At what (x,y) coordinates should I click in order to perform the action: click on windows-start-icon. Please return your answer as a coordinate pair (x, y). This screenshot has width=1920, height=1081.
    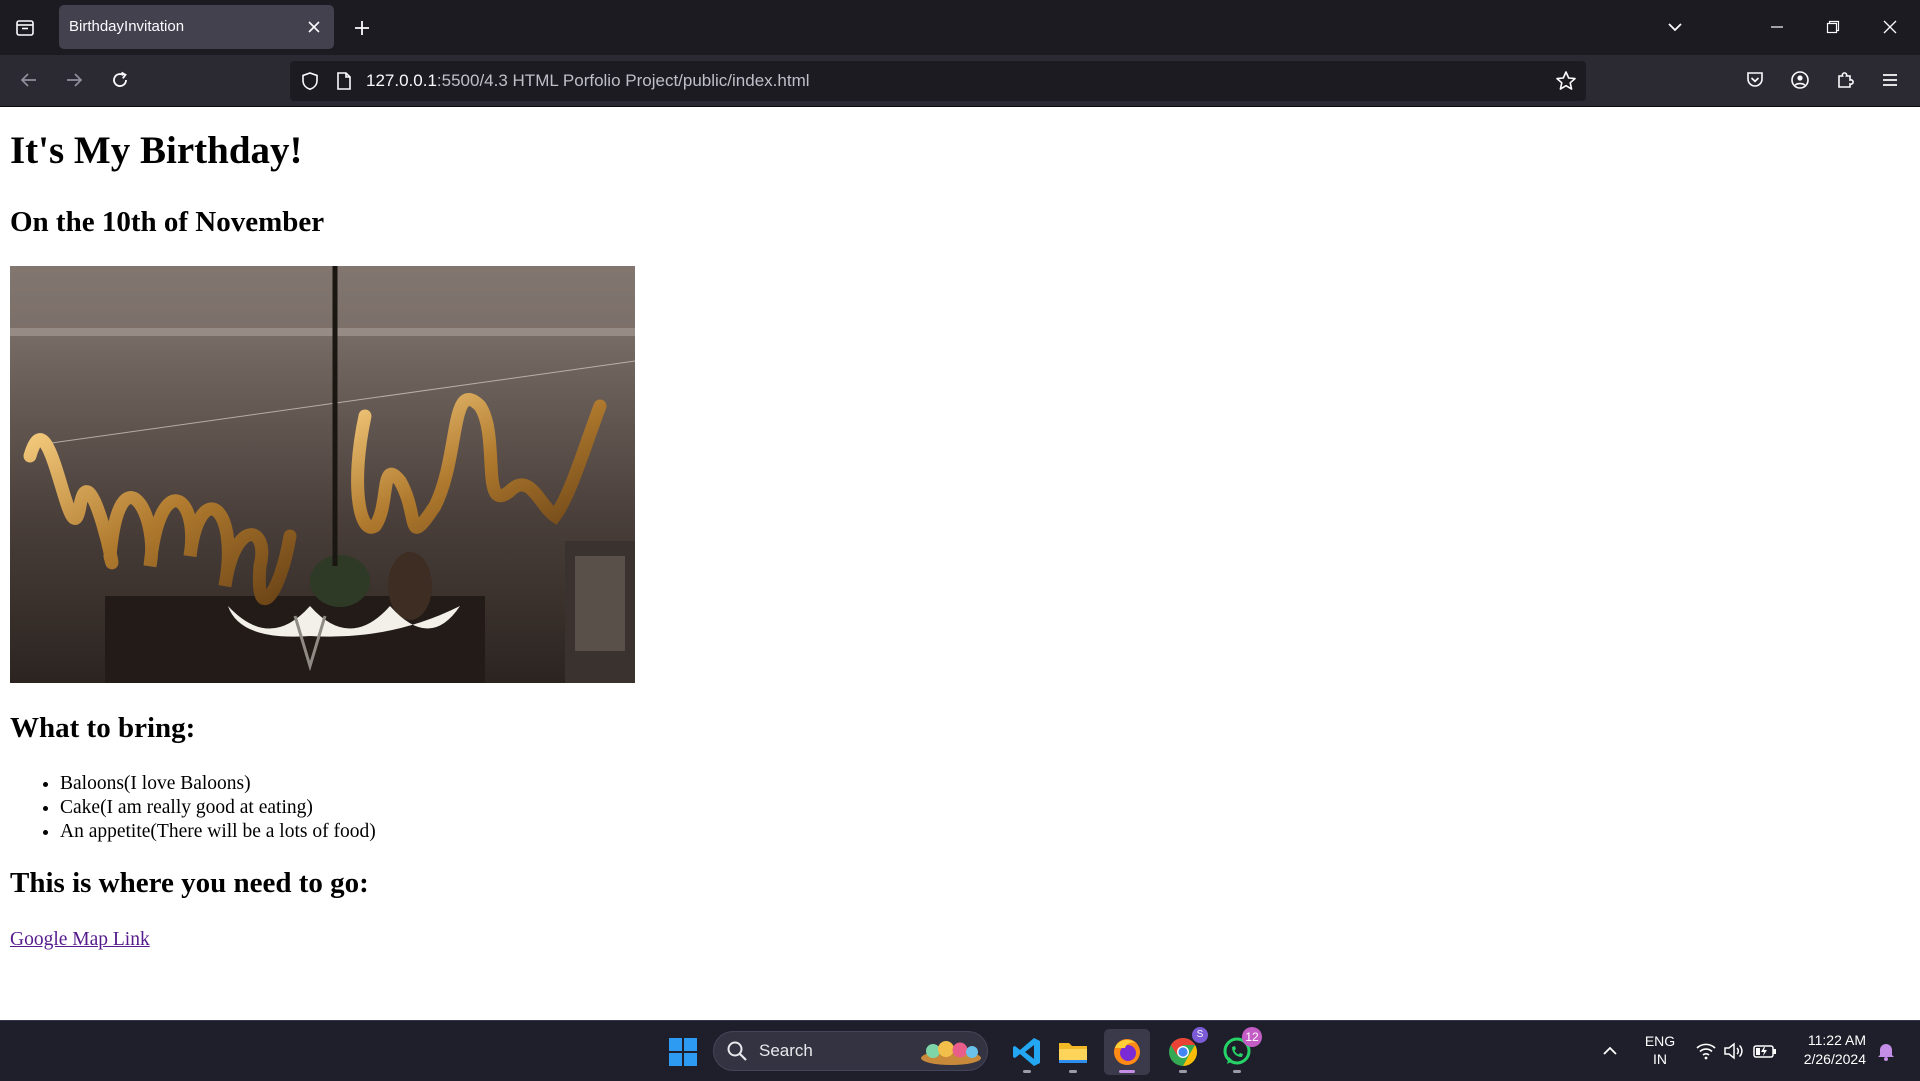
    Looking at the image, I should click on (683, 1052).